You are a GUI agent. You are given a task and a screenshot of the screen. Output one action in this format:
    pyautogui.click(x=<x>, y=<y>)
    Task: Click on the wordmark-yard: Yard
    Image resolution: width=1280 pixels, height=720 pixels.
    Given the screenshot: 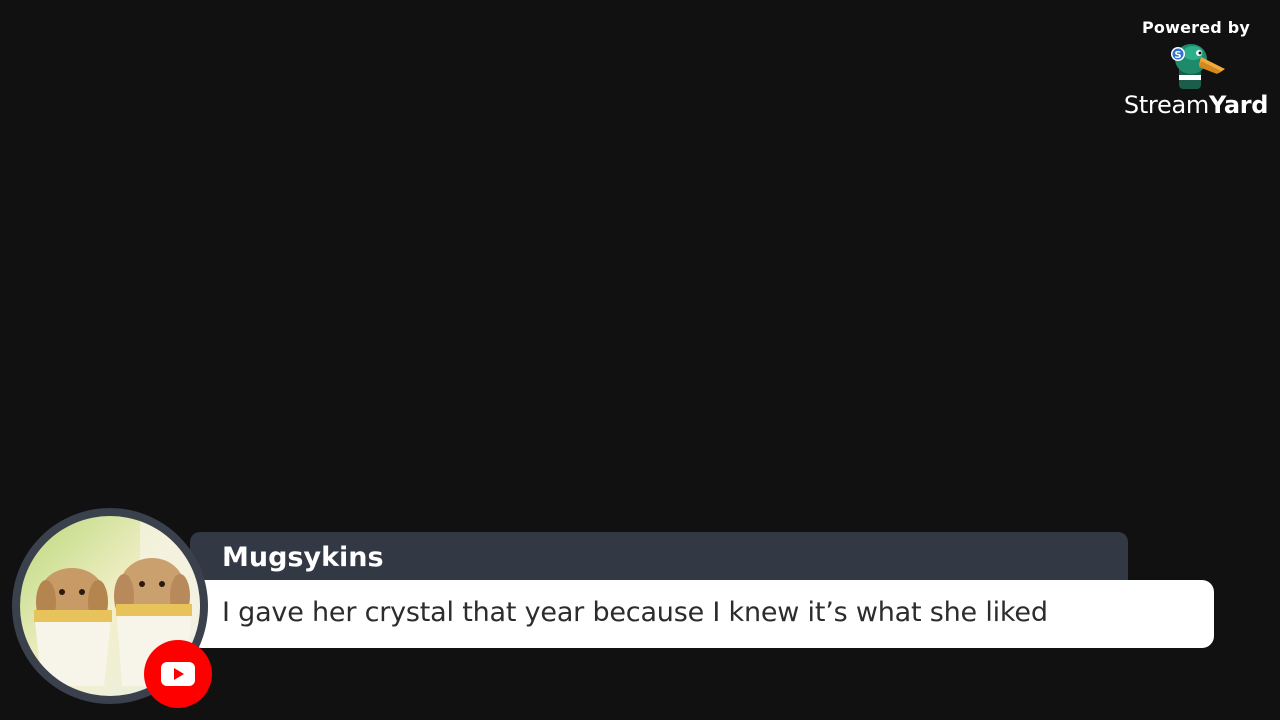 What is the action you would take?
    pyautogui.click(x=1238, y=105)
    